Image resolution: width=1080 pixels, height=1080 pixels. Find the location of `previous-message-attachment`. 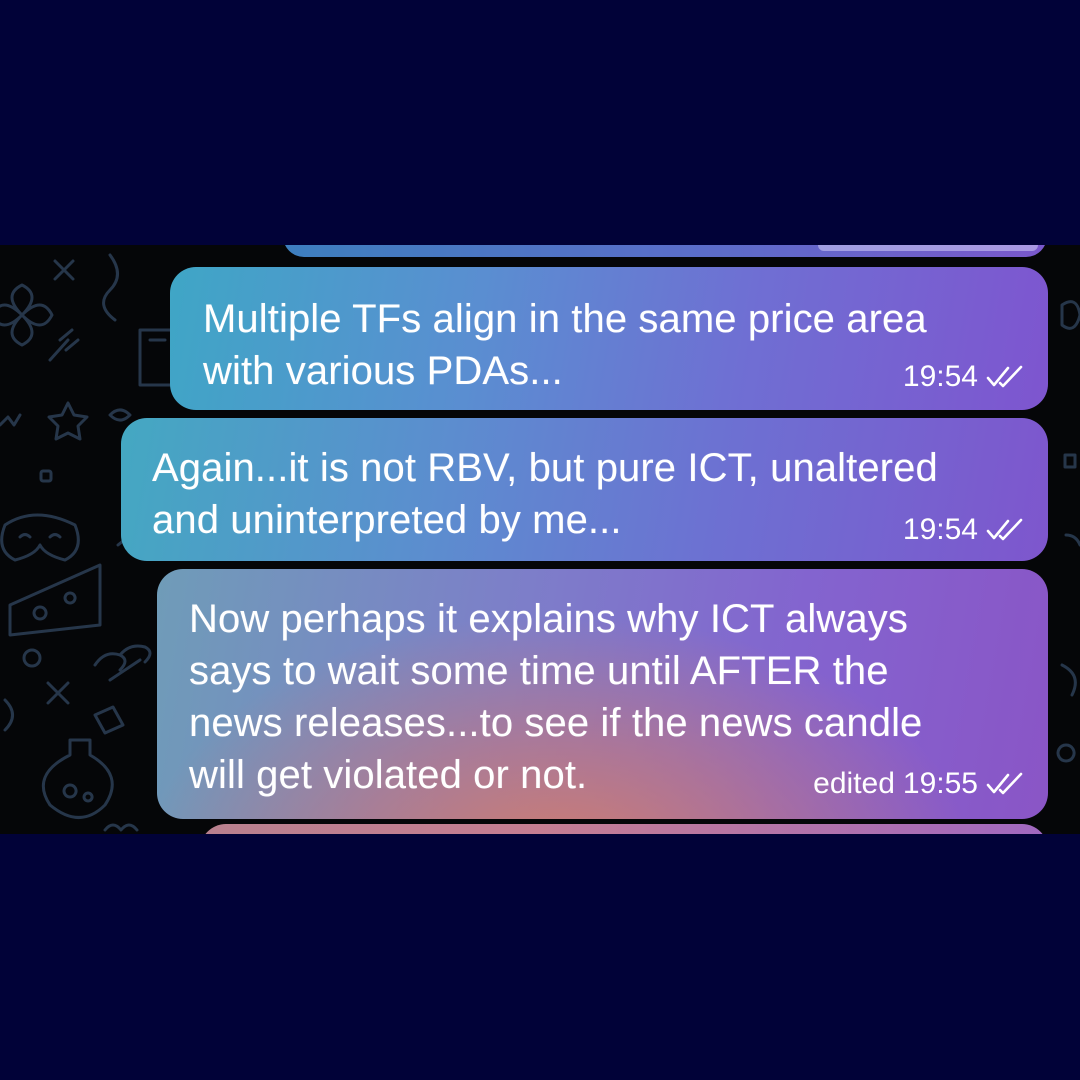

previous-message-attachment is located at coordinates (928, 248).